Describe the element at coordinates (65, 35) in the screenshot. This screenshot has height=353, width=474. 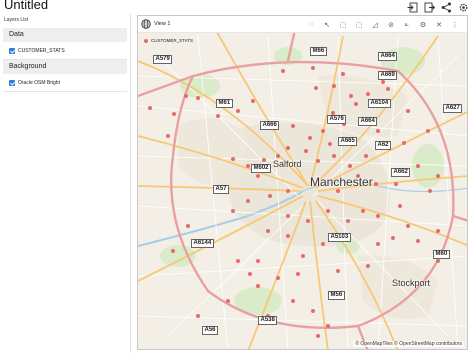
I see `section-data: Data` at that location.